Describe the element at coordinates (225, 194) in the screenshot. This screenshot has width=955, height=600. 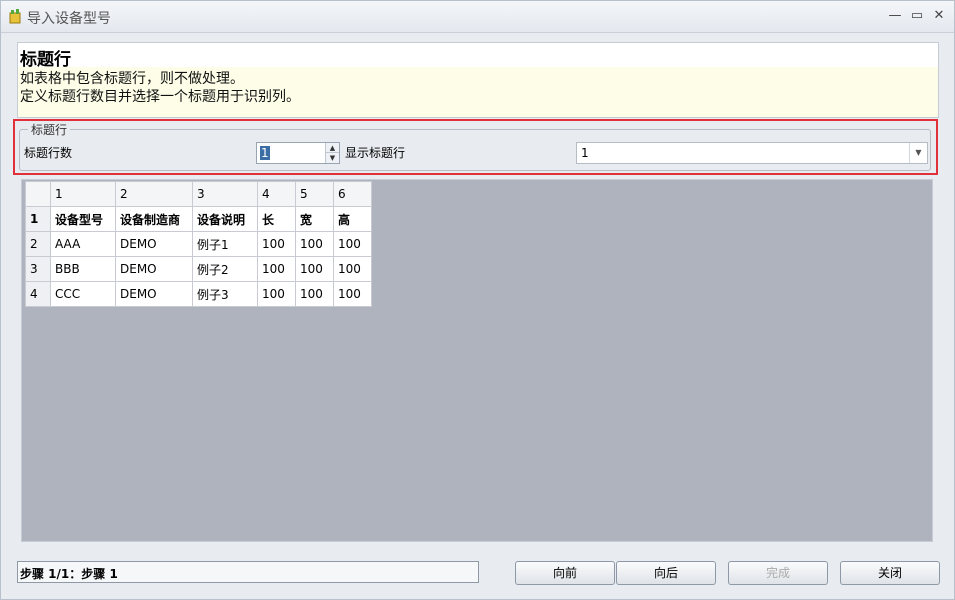
I see `column-header: 3` at that location.